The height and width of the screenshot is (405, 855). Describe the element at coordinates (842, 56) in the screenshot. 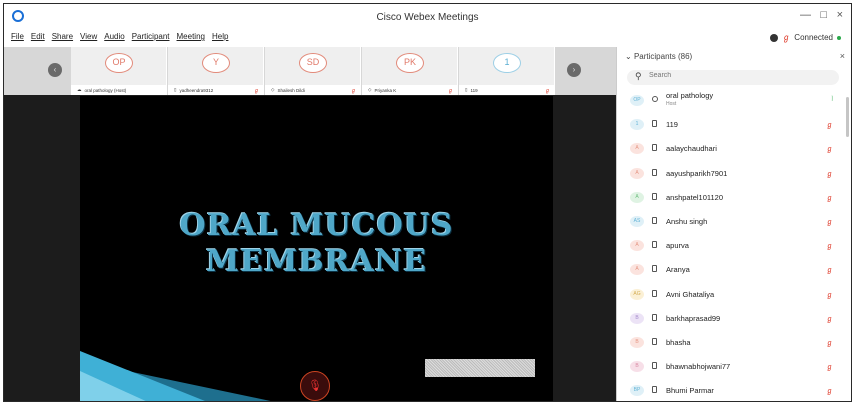

I see `close-panel-icon: ×` at that location.